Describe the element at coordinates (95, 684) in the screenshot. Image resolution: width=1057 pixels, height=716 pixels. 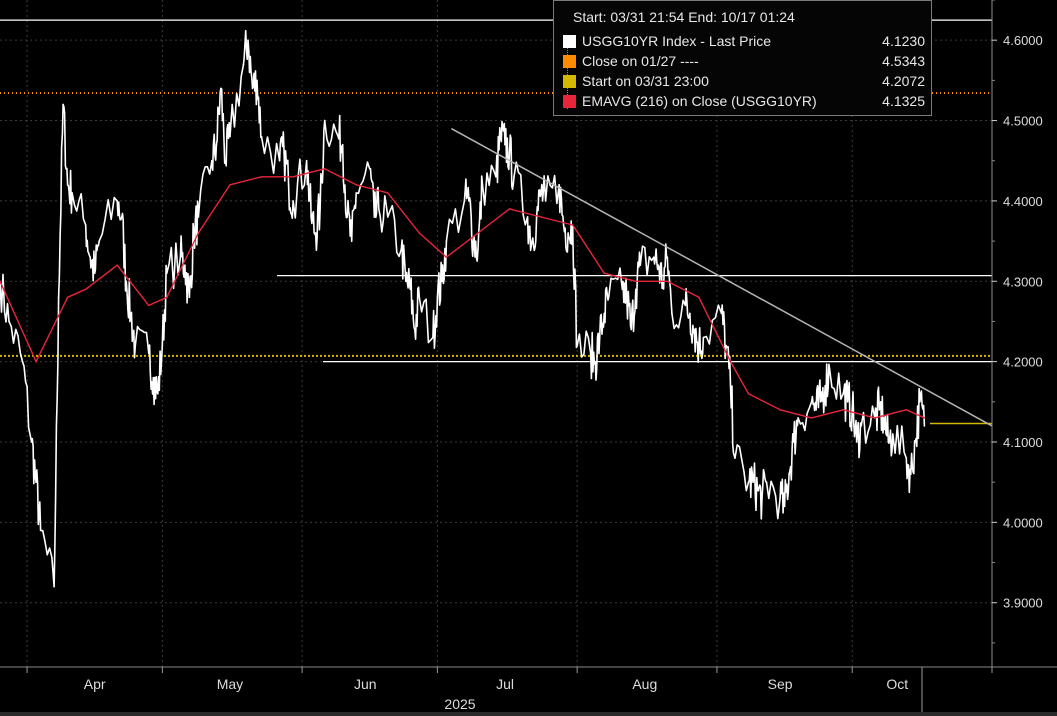
I see `x-month-label: Apr` at that location.